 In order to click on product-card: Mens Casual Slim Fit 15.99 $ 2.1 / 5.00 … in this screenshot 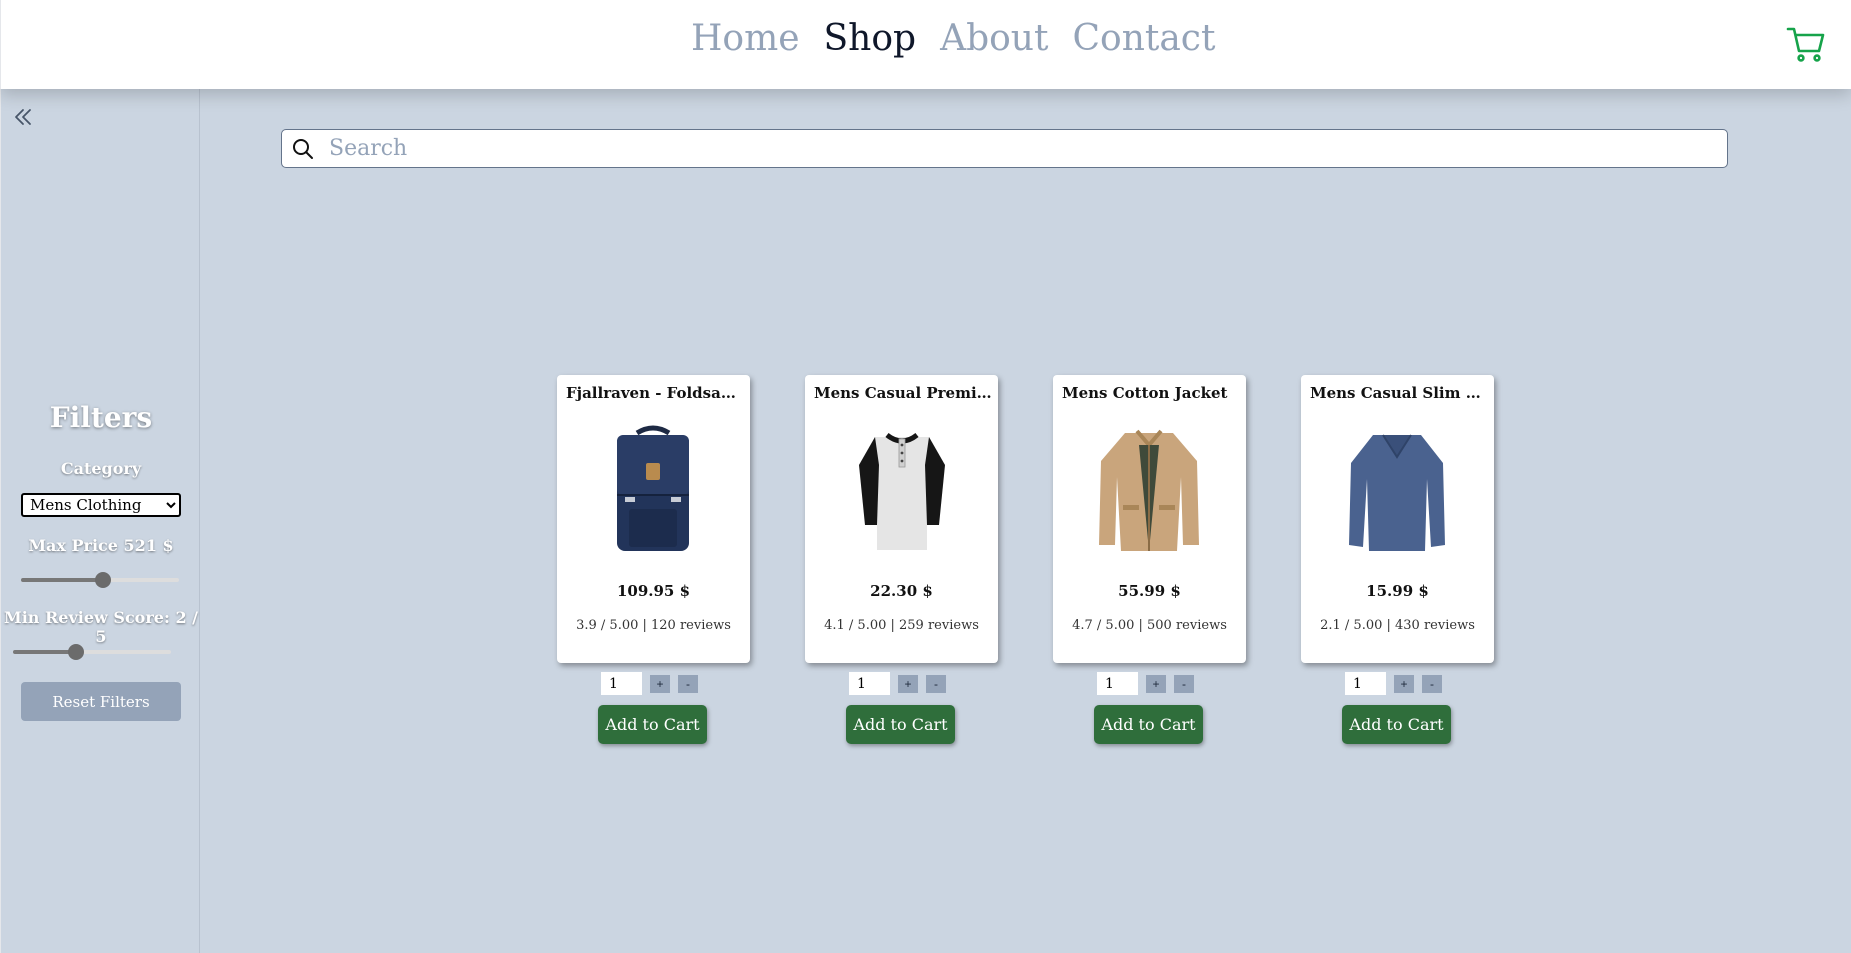, I will do `click(1397, 519)`.